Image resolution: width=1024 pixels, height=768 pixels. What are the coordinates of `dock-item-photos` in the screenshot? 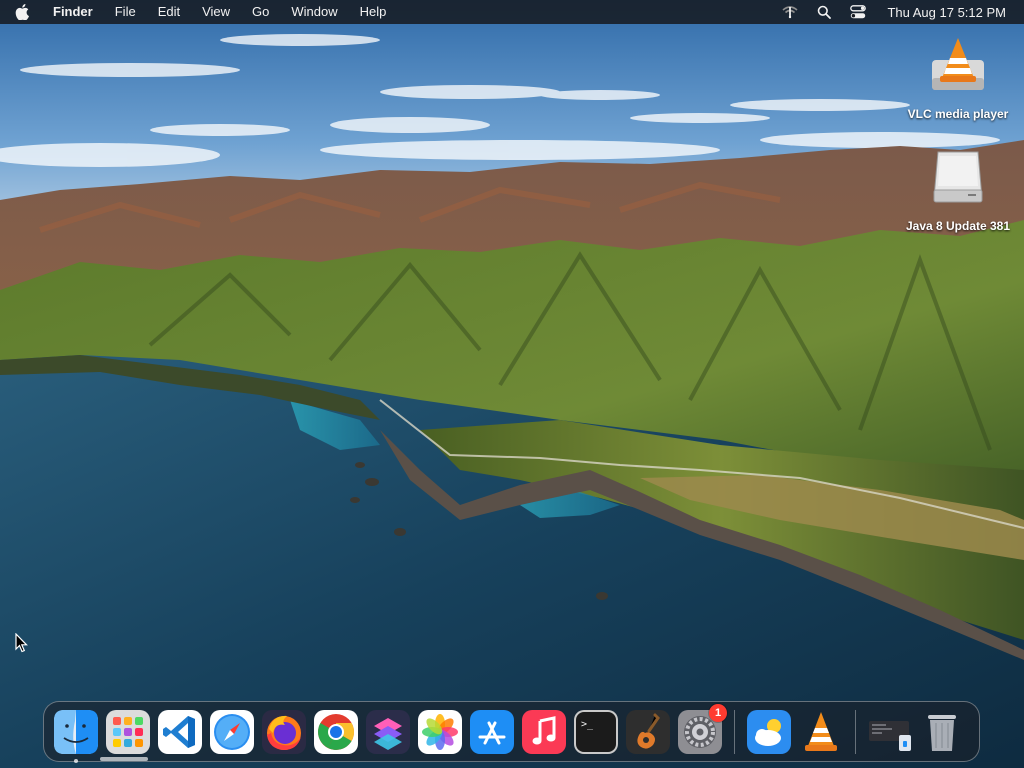 It's located at (440, 732).